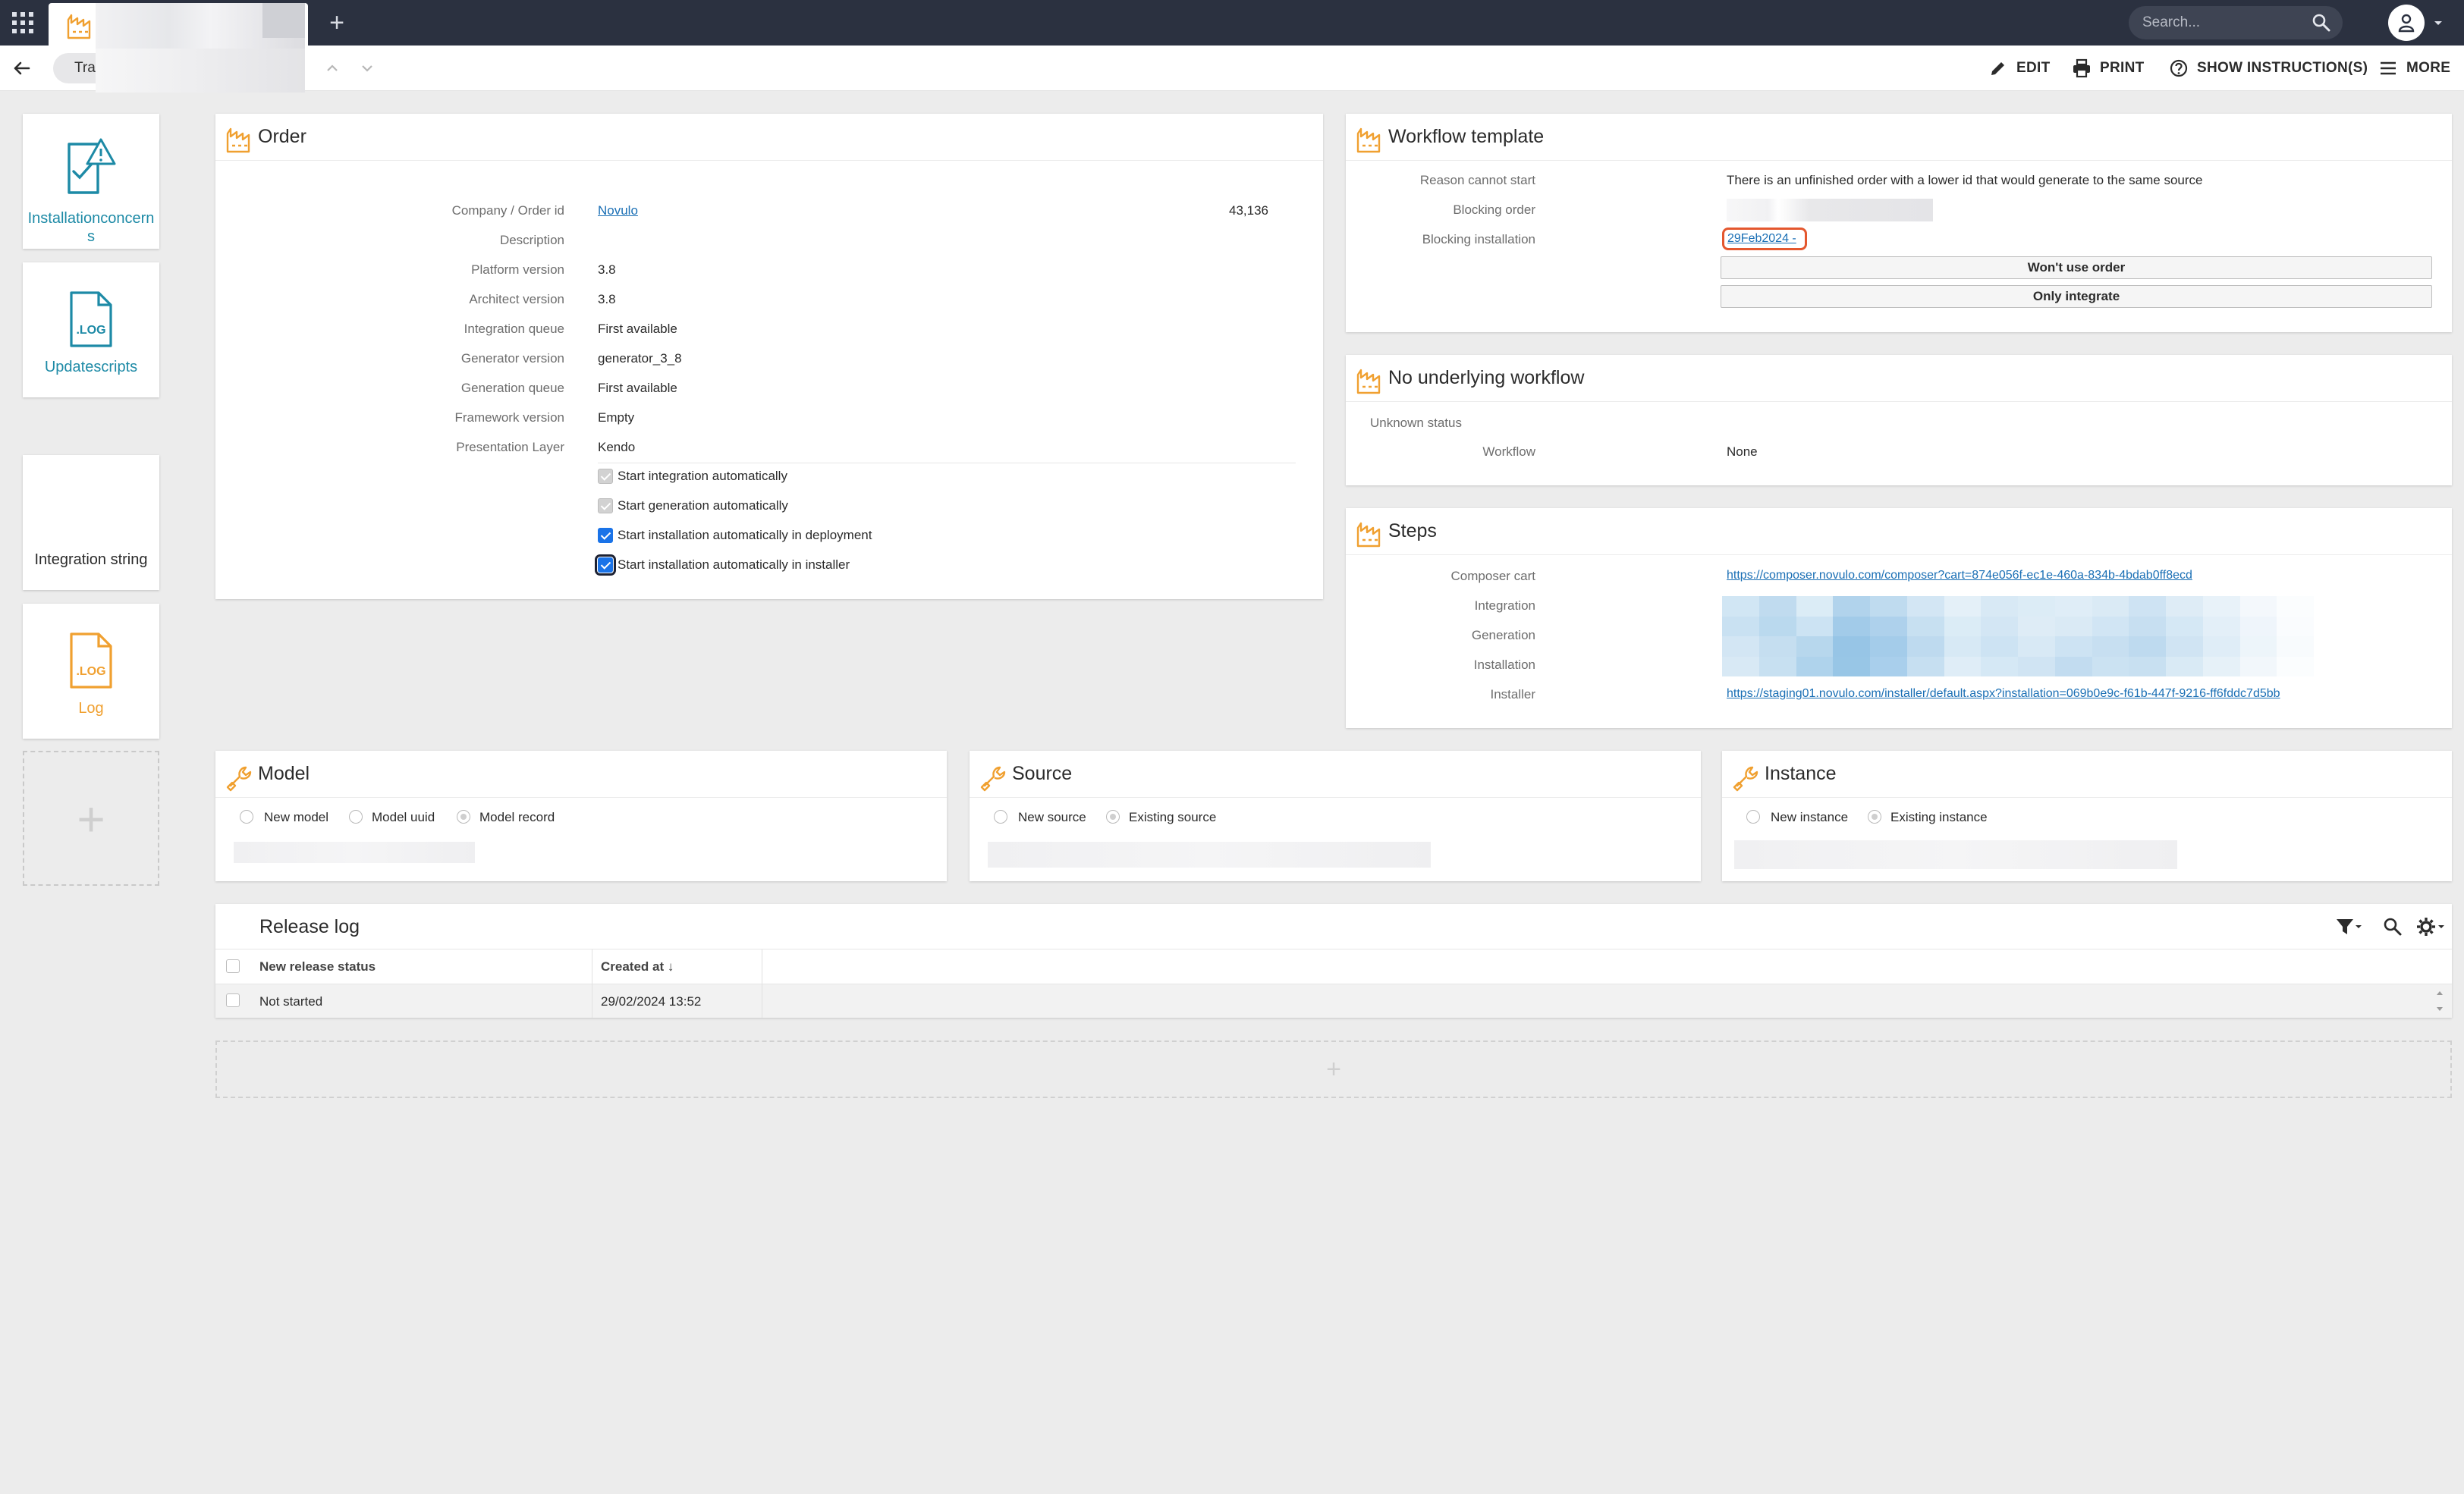  What do you see at coordinates (512, 388) in the screenshot?
I see `field-label: Generation queue` at bounding box center [512, 388].